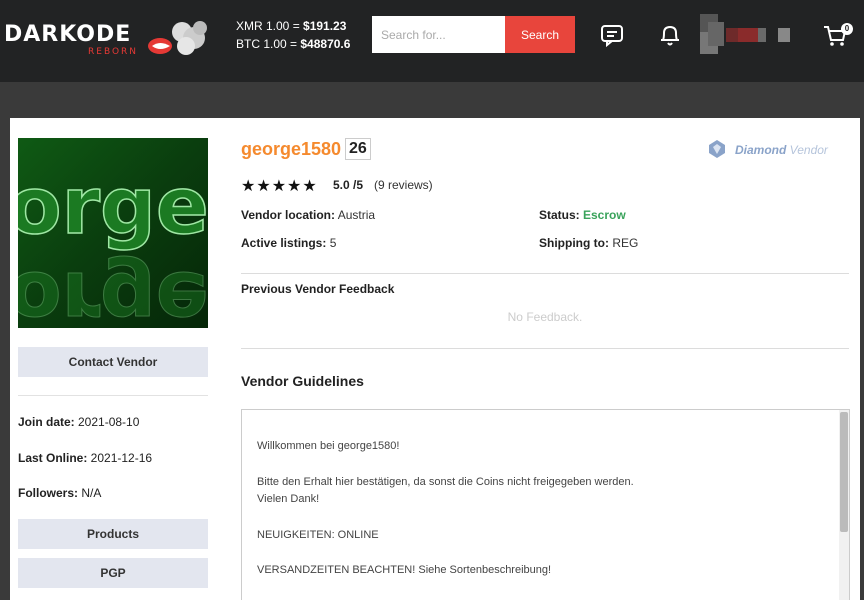 This screenshot has width=864, height=600. What do you see at coordinates (308, 215) in the screenshot?
I see `vendor-location: Vendor location: Austria` at bounding box center [308, 215].